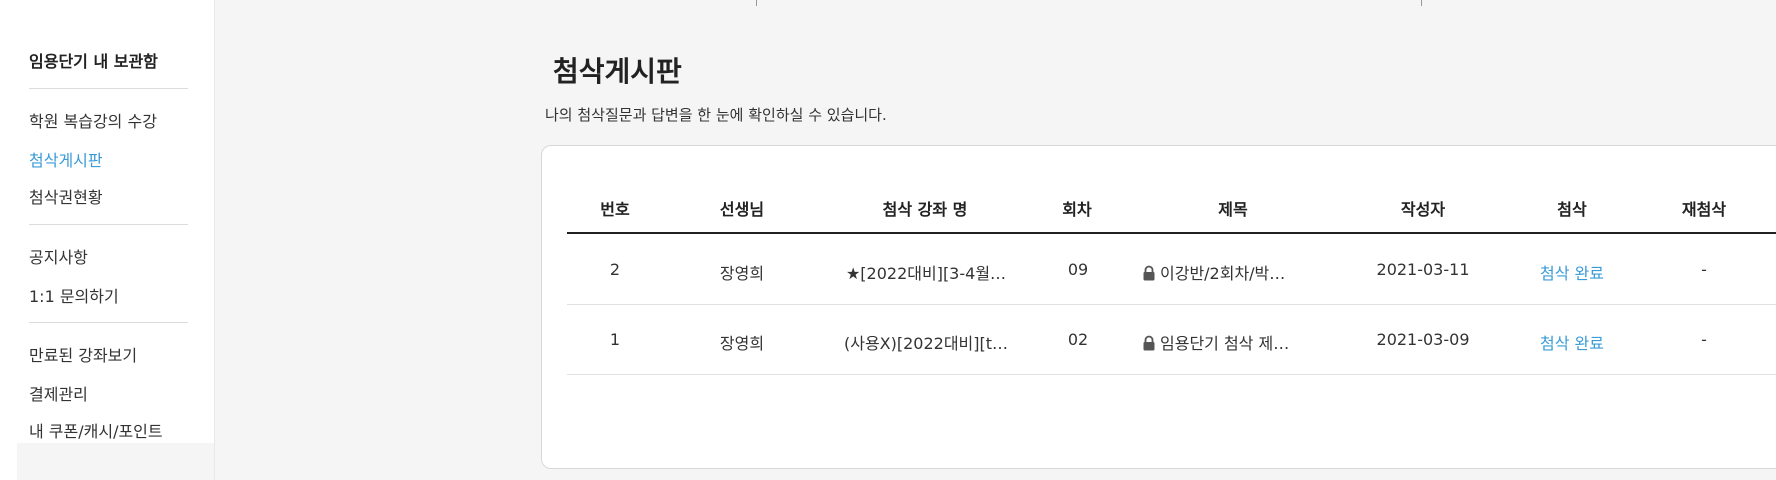  Describe the element at coordinates (93, 120) in the screenshot. I see `sidebar-item-review-lecture: 학원 복습강의 수강` at that location.